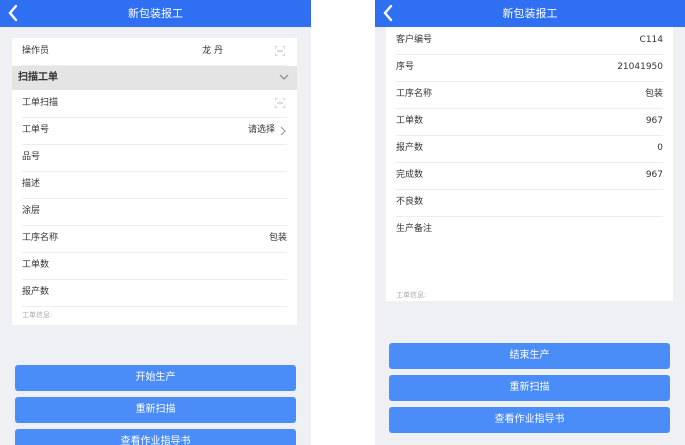 This screenshot has width=685, height=445. I want to click on row-label: 客户编号, so click(414, 40).